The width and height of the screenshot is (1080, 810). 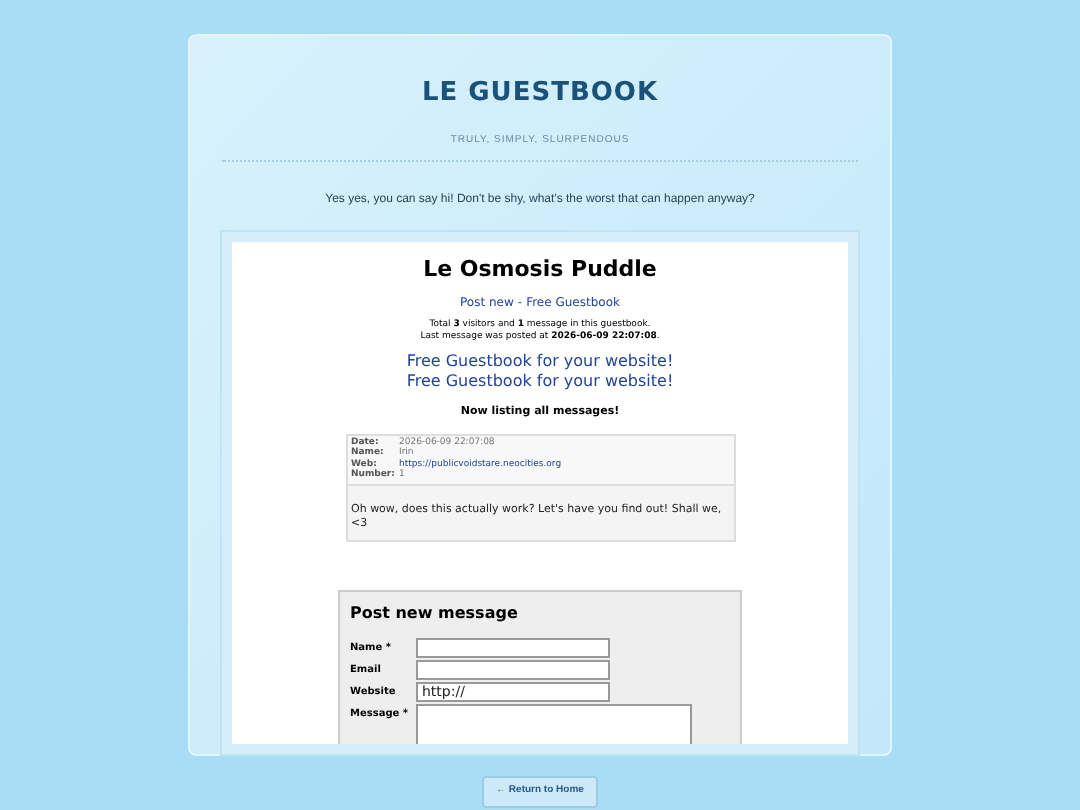 What do you see at coordinates (540, 94) in the screenshot?
I see `site-title: LE GUESTBOOK` at bounding box center [540, 94].